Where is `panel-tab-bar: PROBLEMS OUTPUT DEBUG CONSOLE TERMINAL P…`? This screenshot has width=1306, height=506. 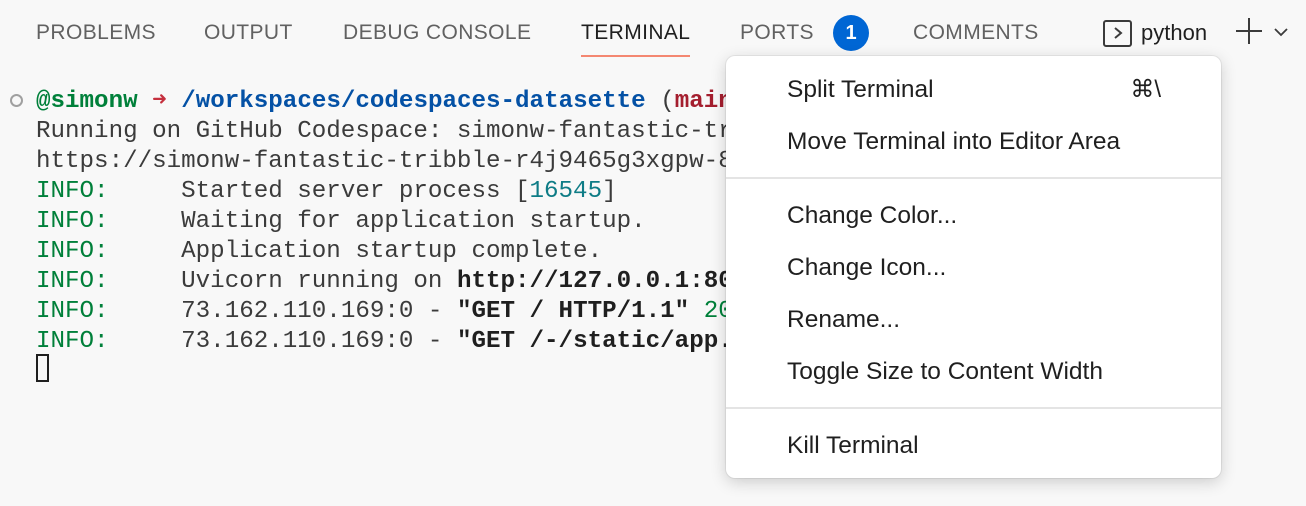
panel-tab-bar: PROBLEMS OUTPUT DEBUG CONSOLE TERMINAL P… is located at coordinates (653, 32).